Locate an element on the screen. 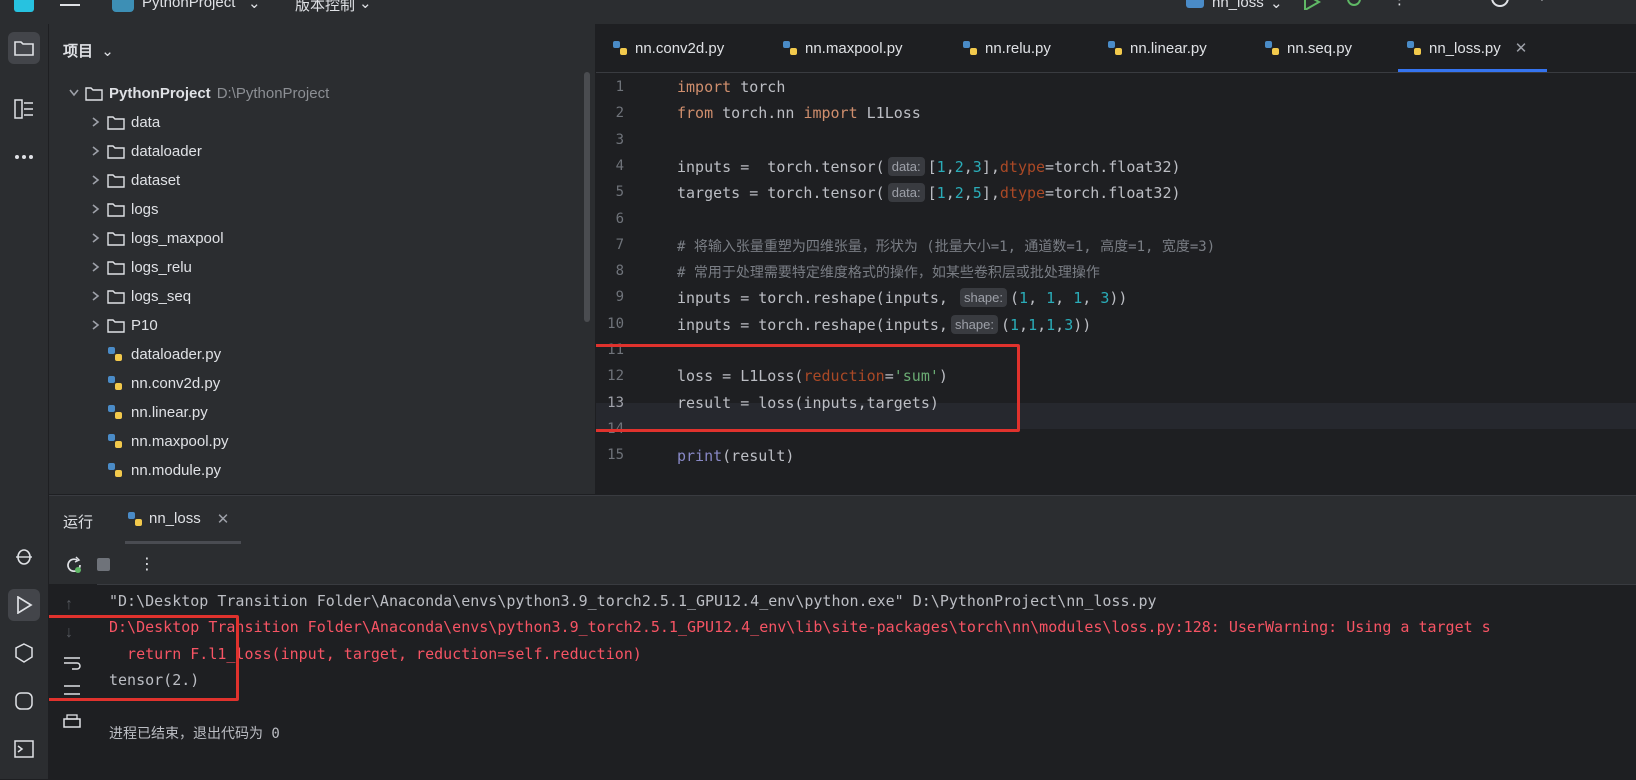  stop-icon is located at coordinates (103, 564).